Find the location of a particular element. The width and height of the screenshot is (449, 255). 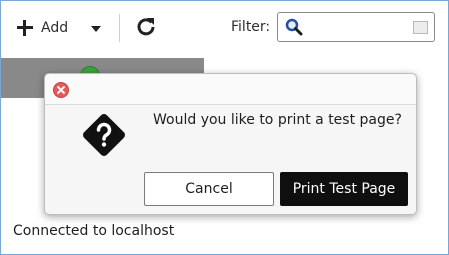

clear-icon is located at coordinates (420, 27).